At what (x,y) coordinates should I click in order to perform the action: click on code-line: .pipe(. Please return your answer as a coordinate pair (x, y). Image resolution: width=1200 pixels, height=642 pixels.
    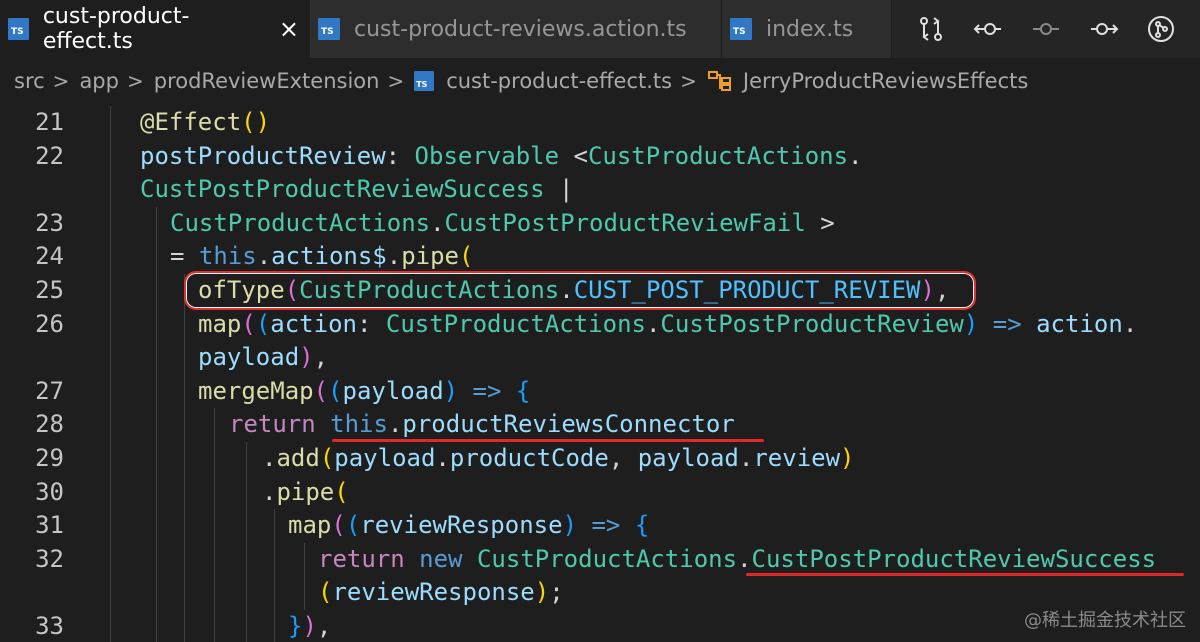
    Looking at the image, I should click on (305, 492).